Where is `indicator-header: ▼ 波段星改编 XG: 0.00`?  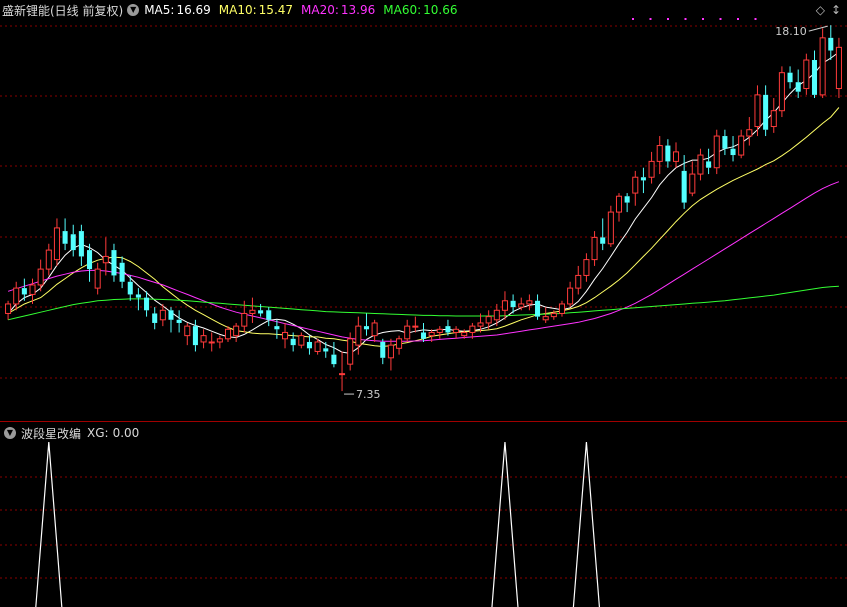 indicator-header: ▼ 波段星改编 XG: 0.00 is located at coordinates (69, 433).